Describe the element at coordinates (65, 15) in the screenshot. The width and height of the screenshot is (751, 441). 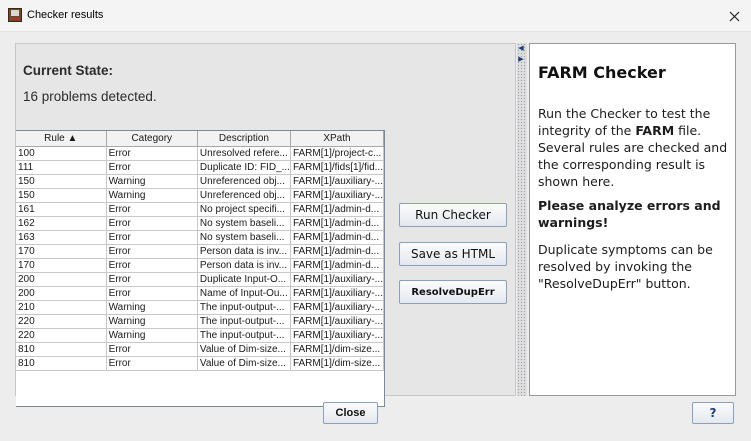
I see `window-title: Checker results` at that location.